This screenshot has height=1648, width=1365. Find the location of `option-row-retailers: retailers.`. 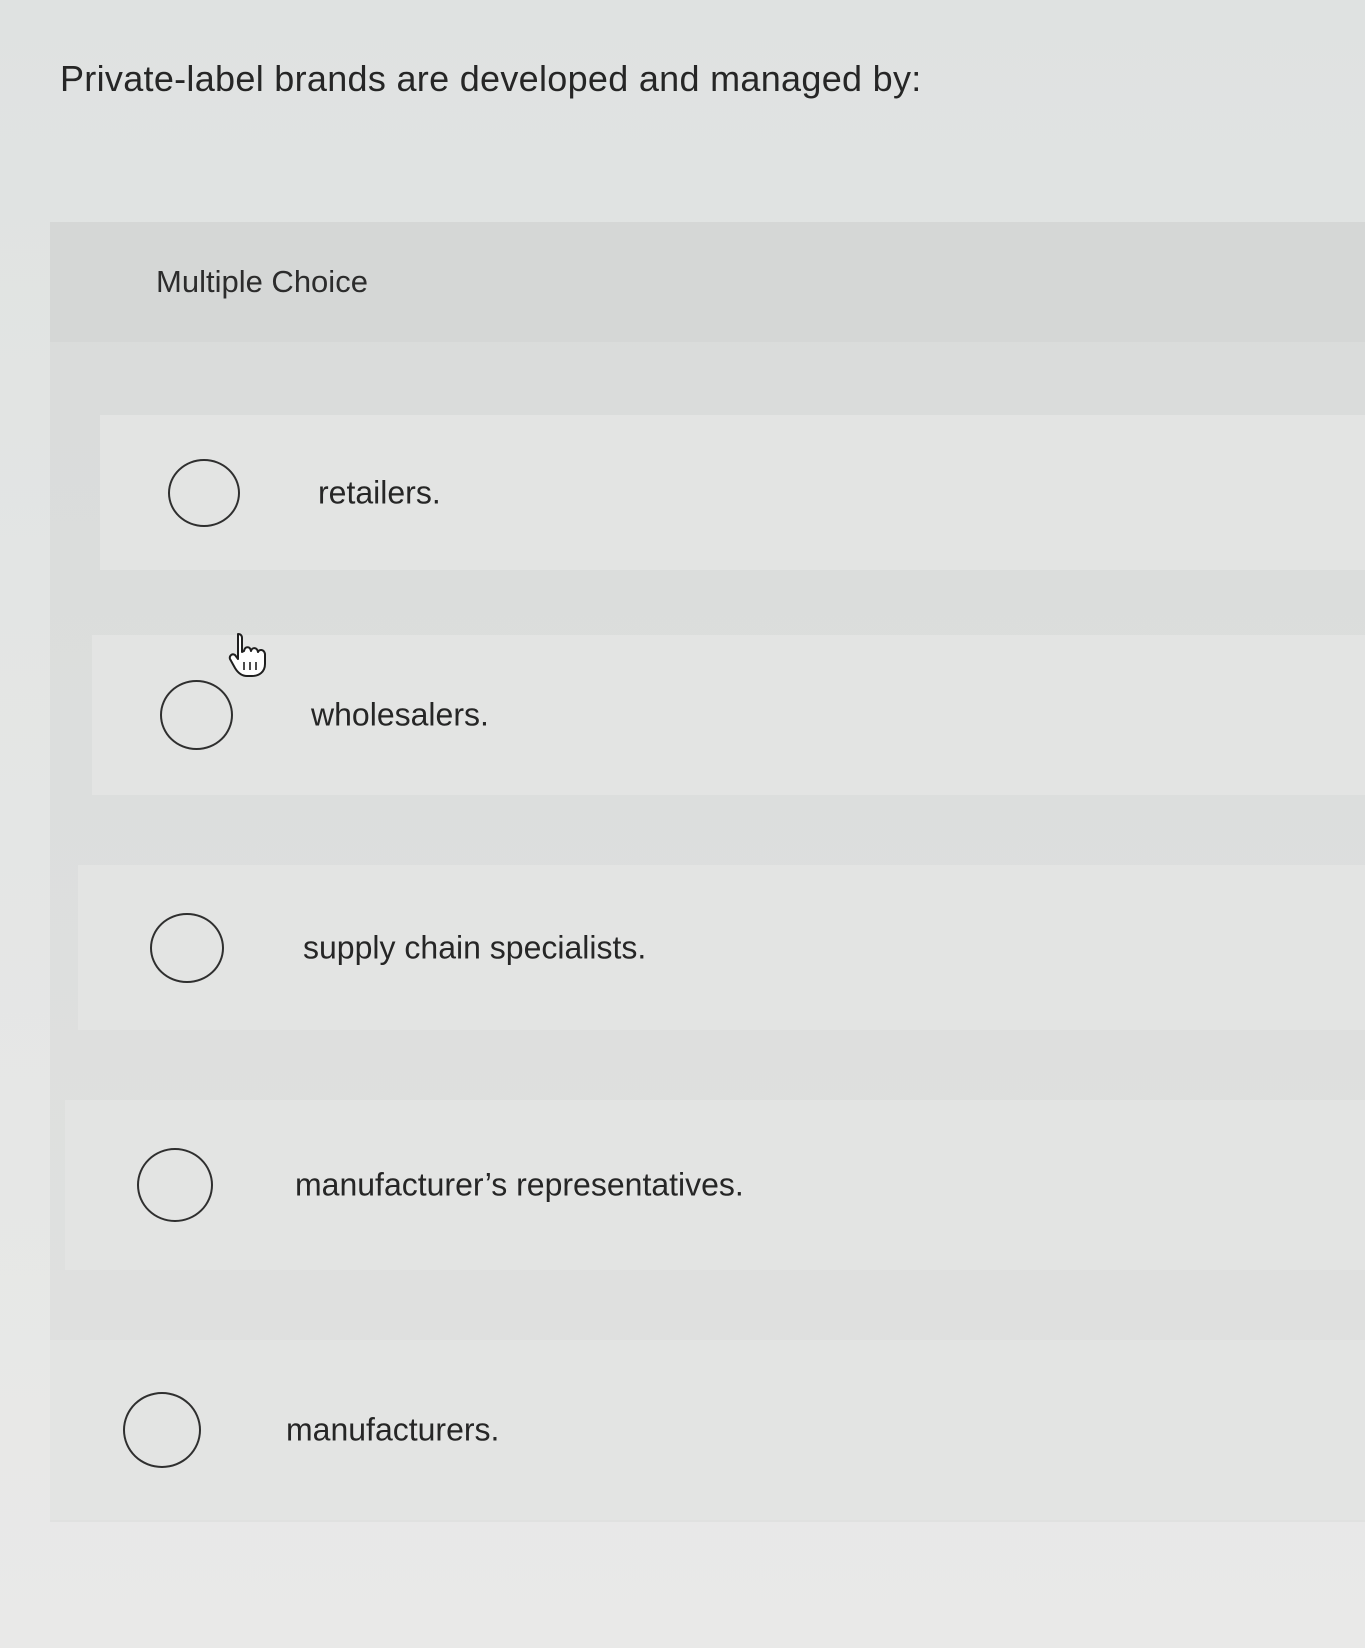

option-row-retailers: retailers. is located at coordinates (732, 492).